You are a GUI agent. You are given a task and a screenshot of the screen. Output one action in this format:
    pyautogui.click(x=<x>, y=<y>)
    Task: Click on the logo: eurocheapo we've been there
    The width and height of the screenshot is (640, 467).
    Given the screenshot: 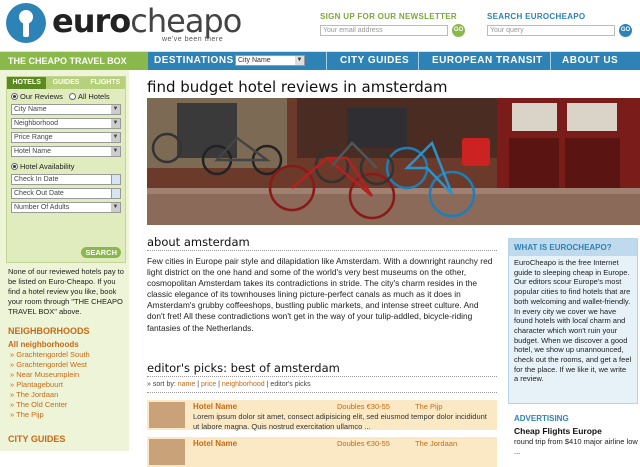 What is the action you would take?
    pyautogui.click(x=154, y=25)
    